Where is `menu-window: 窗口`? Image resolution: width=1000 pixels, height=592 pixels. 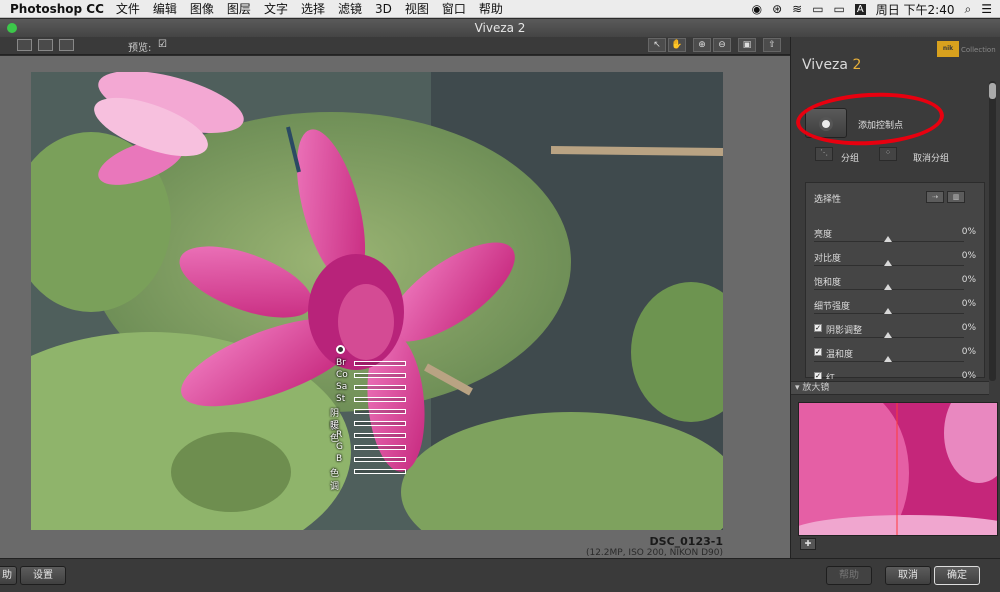
menu-window: 窗口 is located at coordinates (454, 8).